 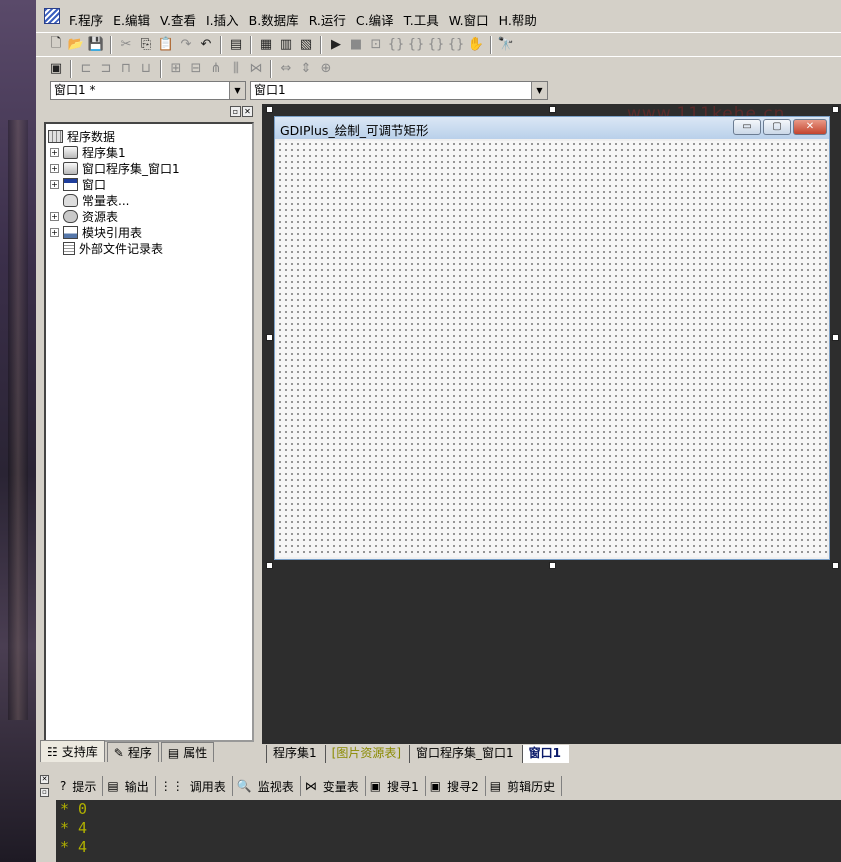 What do you see at coordinates (327, 19) in the screenshot?
I see `menu-run: R.运行` at bounding box center [327, 19].